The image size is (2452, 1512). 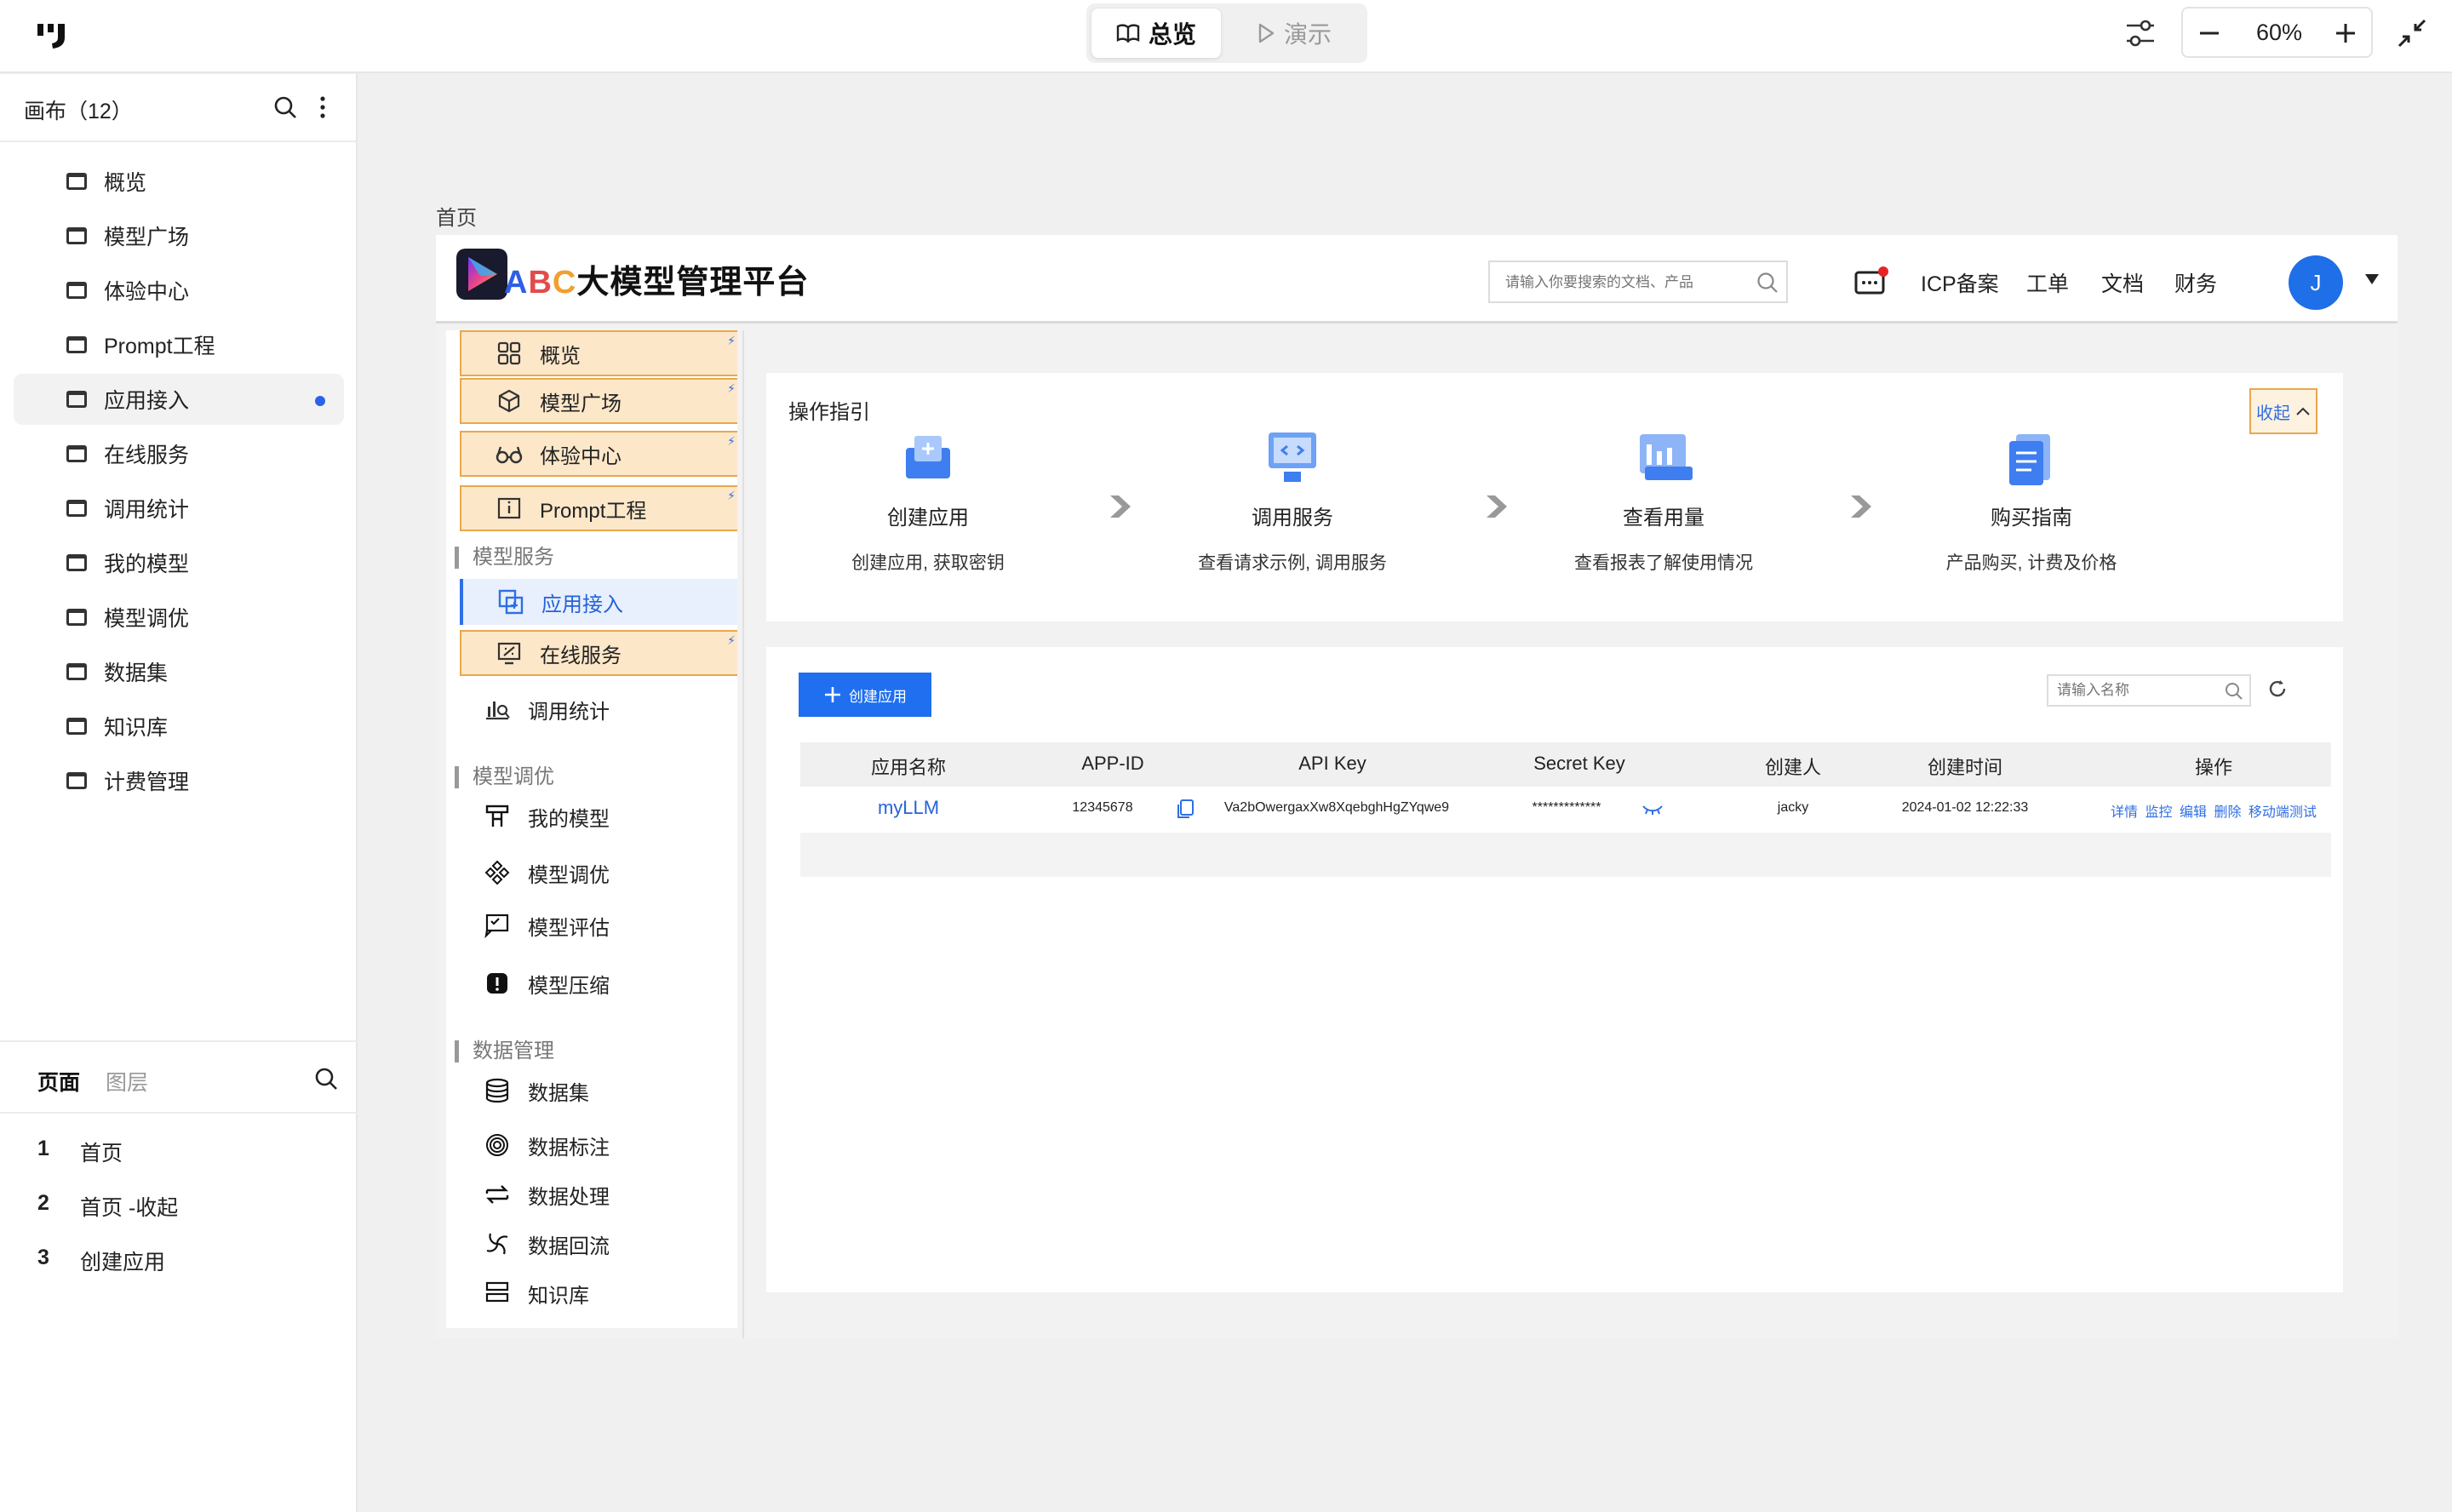 I want to click on page-label: 首页, so click(x=101, y=1154).